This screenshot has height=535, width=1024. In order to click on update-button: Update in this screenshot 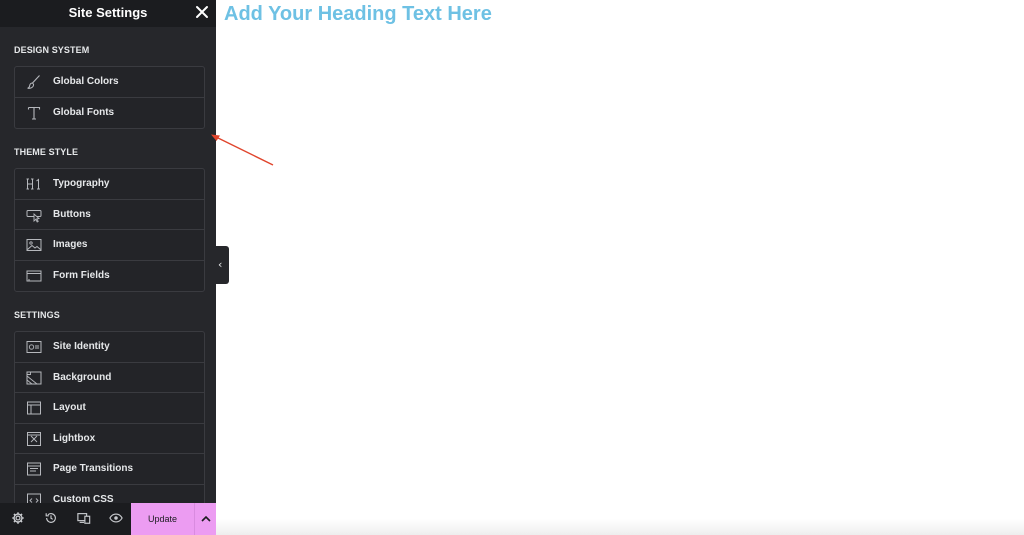, I will do `click(162, 519)`.